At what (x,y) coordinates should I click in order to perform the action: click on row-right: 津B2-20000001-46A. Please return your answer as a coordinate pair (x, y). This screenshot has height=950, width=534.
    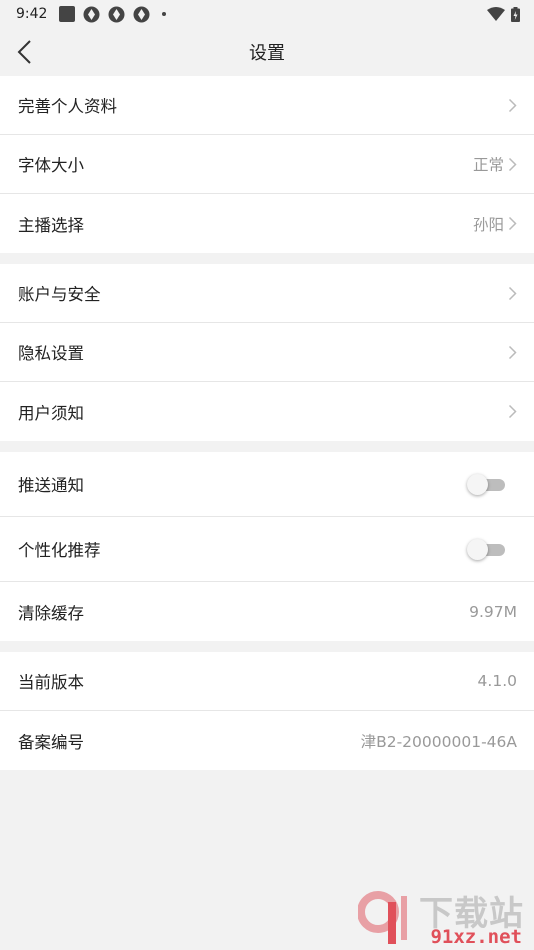
    Looking at the image, I should click on (439, 741).